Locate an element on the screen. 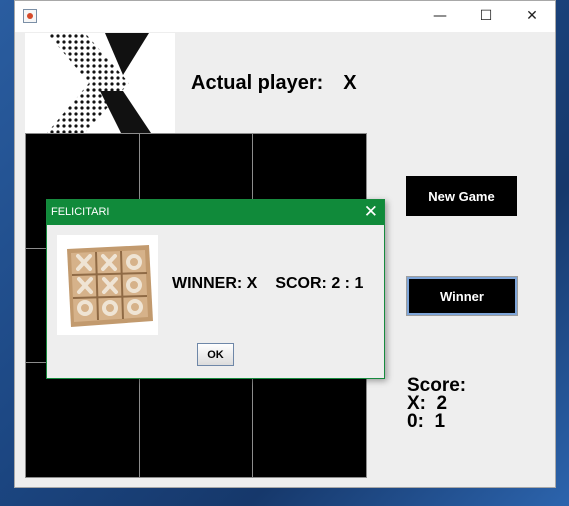 The image size is (569, 506). minimize-button: — is located at coordinates (440, 16).